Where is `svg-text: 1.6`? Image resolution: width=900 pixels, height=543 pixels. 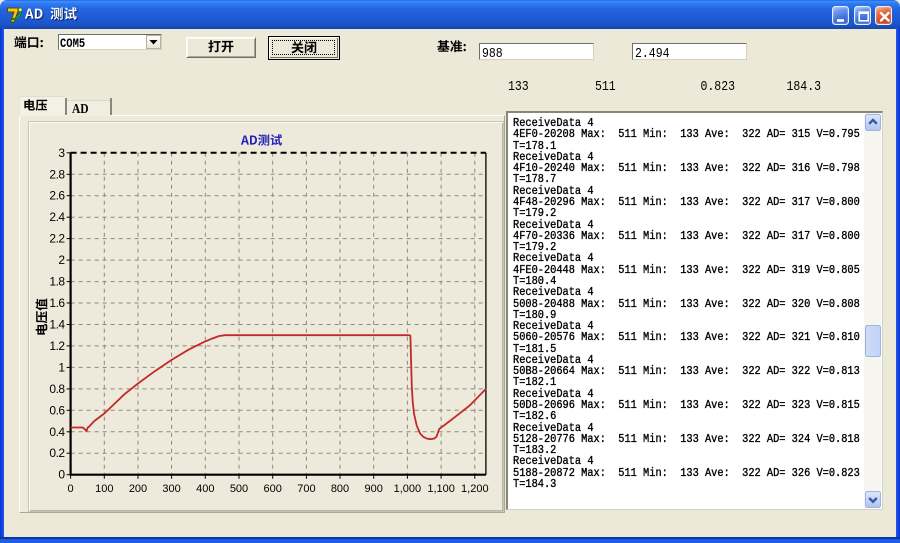
svg-text: 1.6 is located at coordinates (57, 303).